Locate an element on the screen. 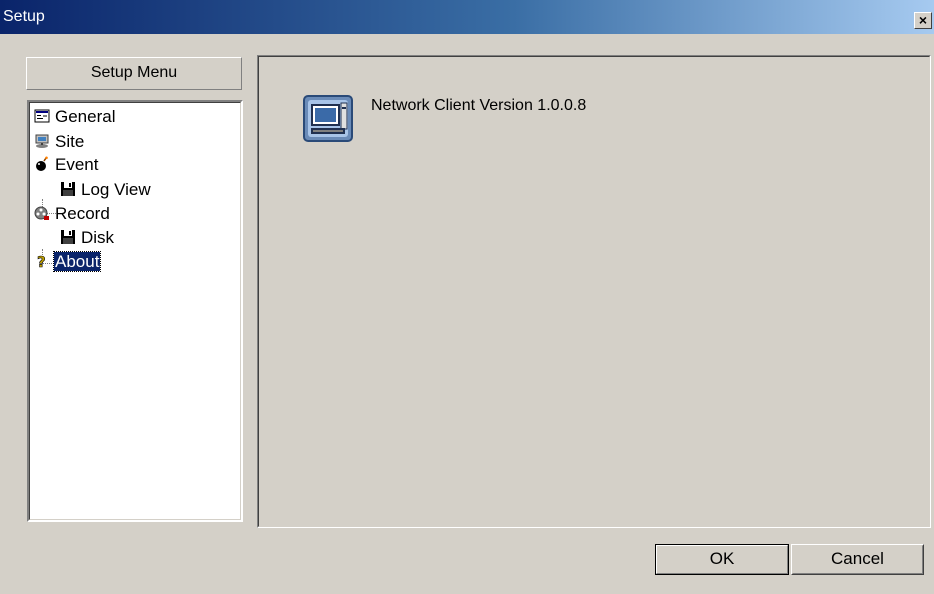 This screenshot has height=594, width=934. ok-button: OK is located at coordinates (722, 559).